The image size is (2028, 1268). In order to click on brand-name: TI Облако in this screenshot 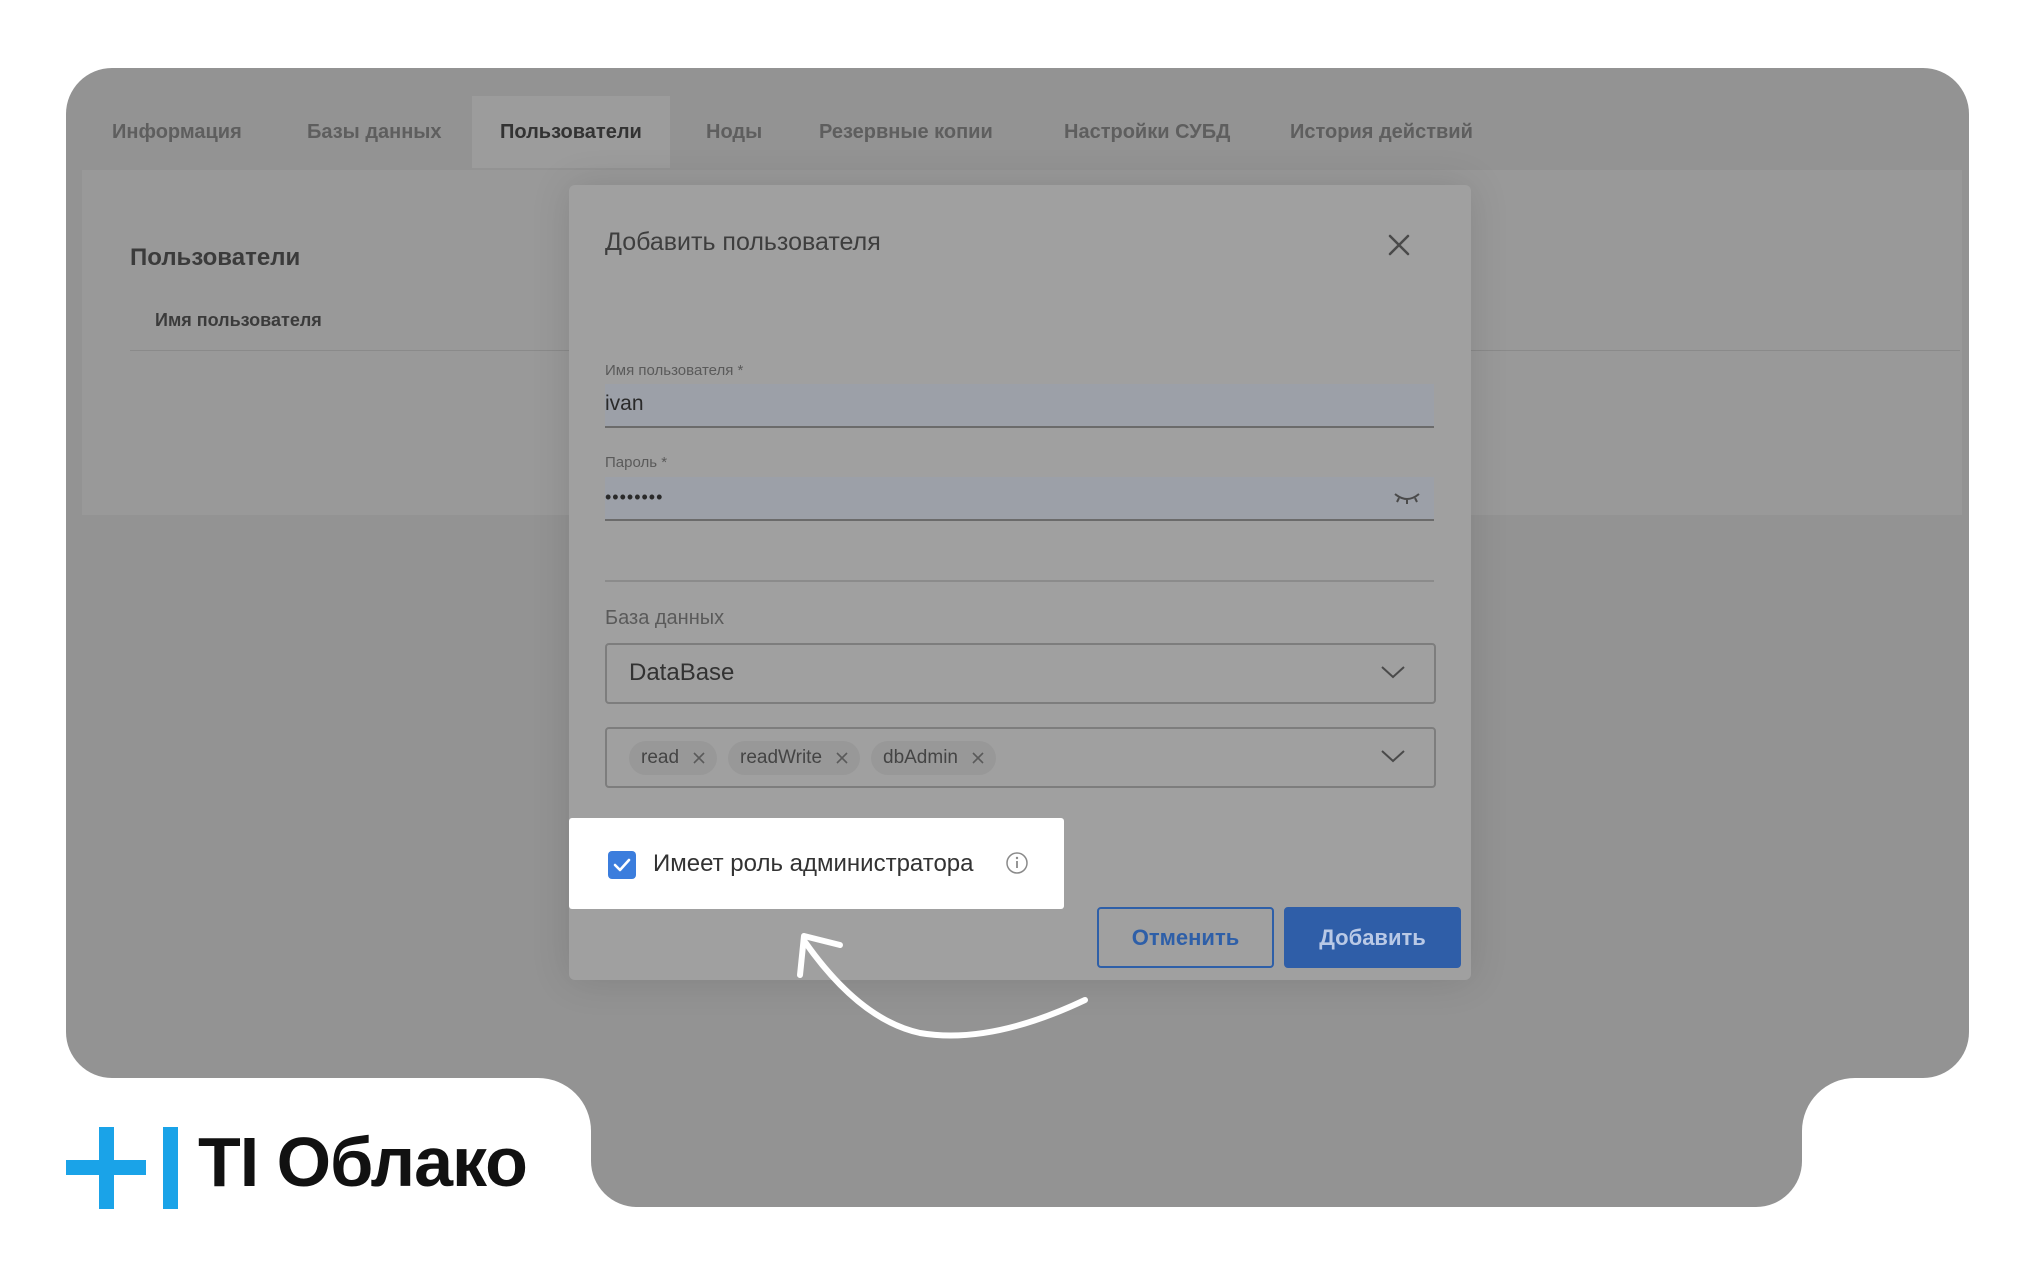, I will do `click(363, 1162)`.